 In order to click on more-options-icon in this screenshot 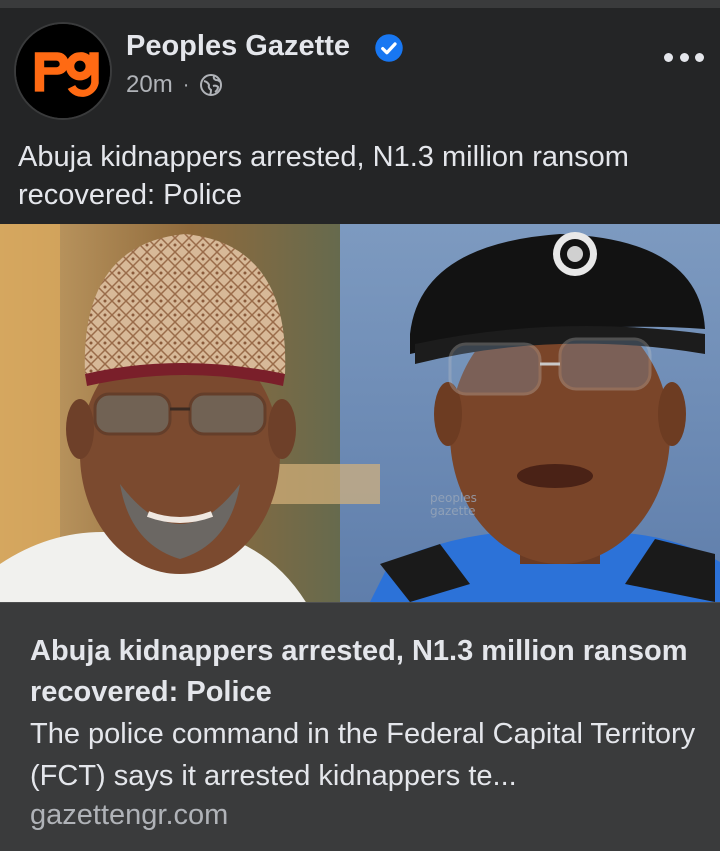, I will do `click(684, 57)`.